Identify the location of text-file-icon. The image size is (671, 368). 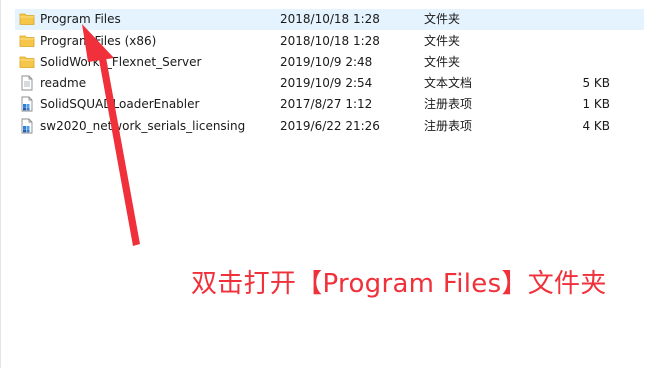
(28, 83).